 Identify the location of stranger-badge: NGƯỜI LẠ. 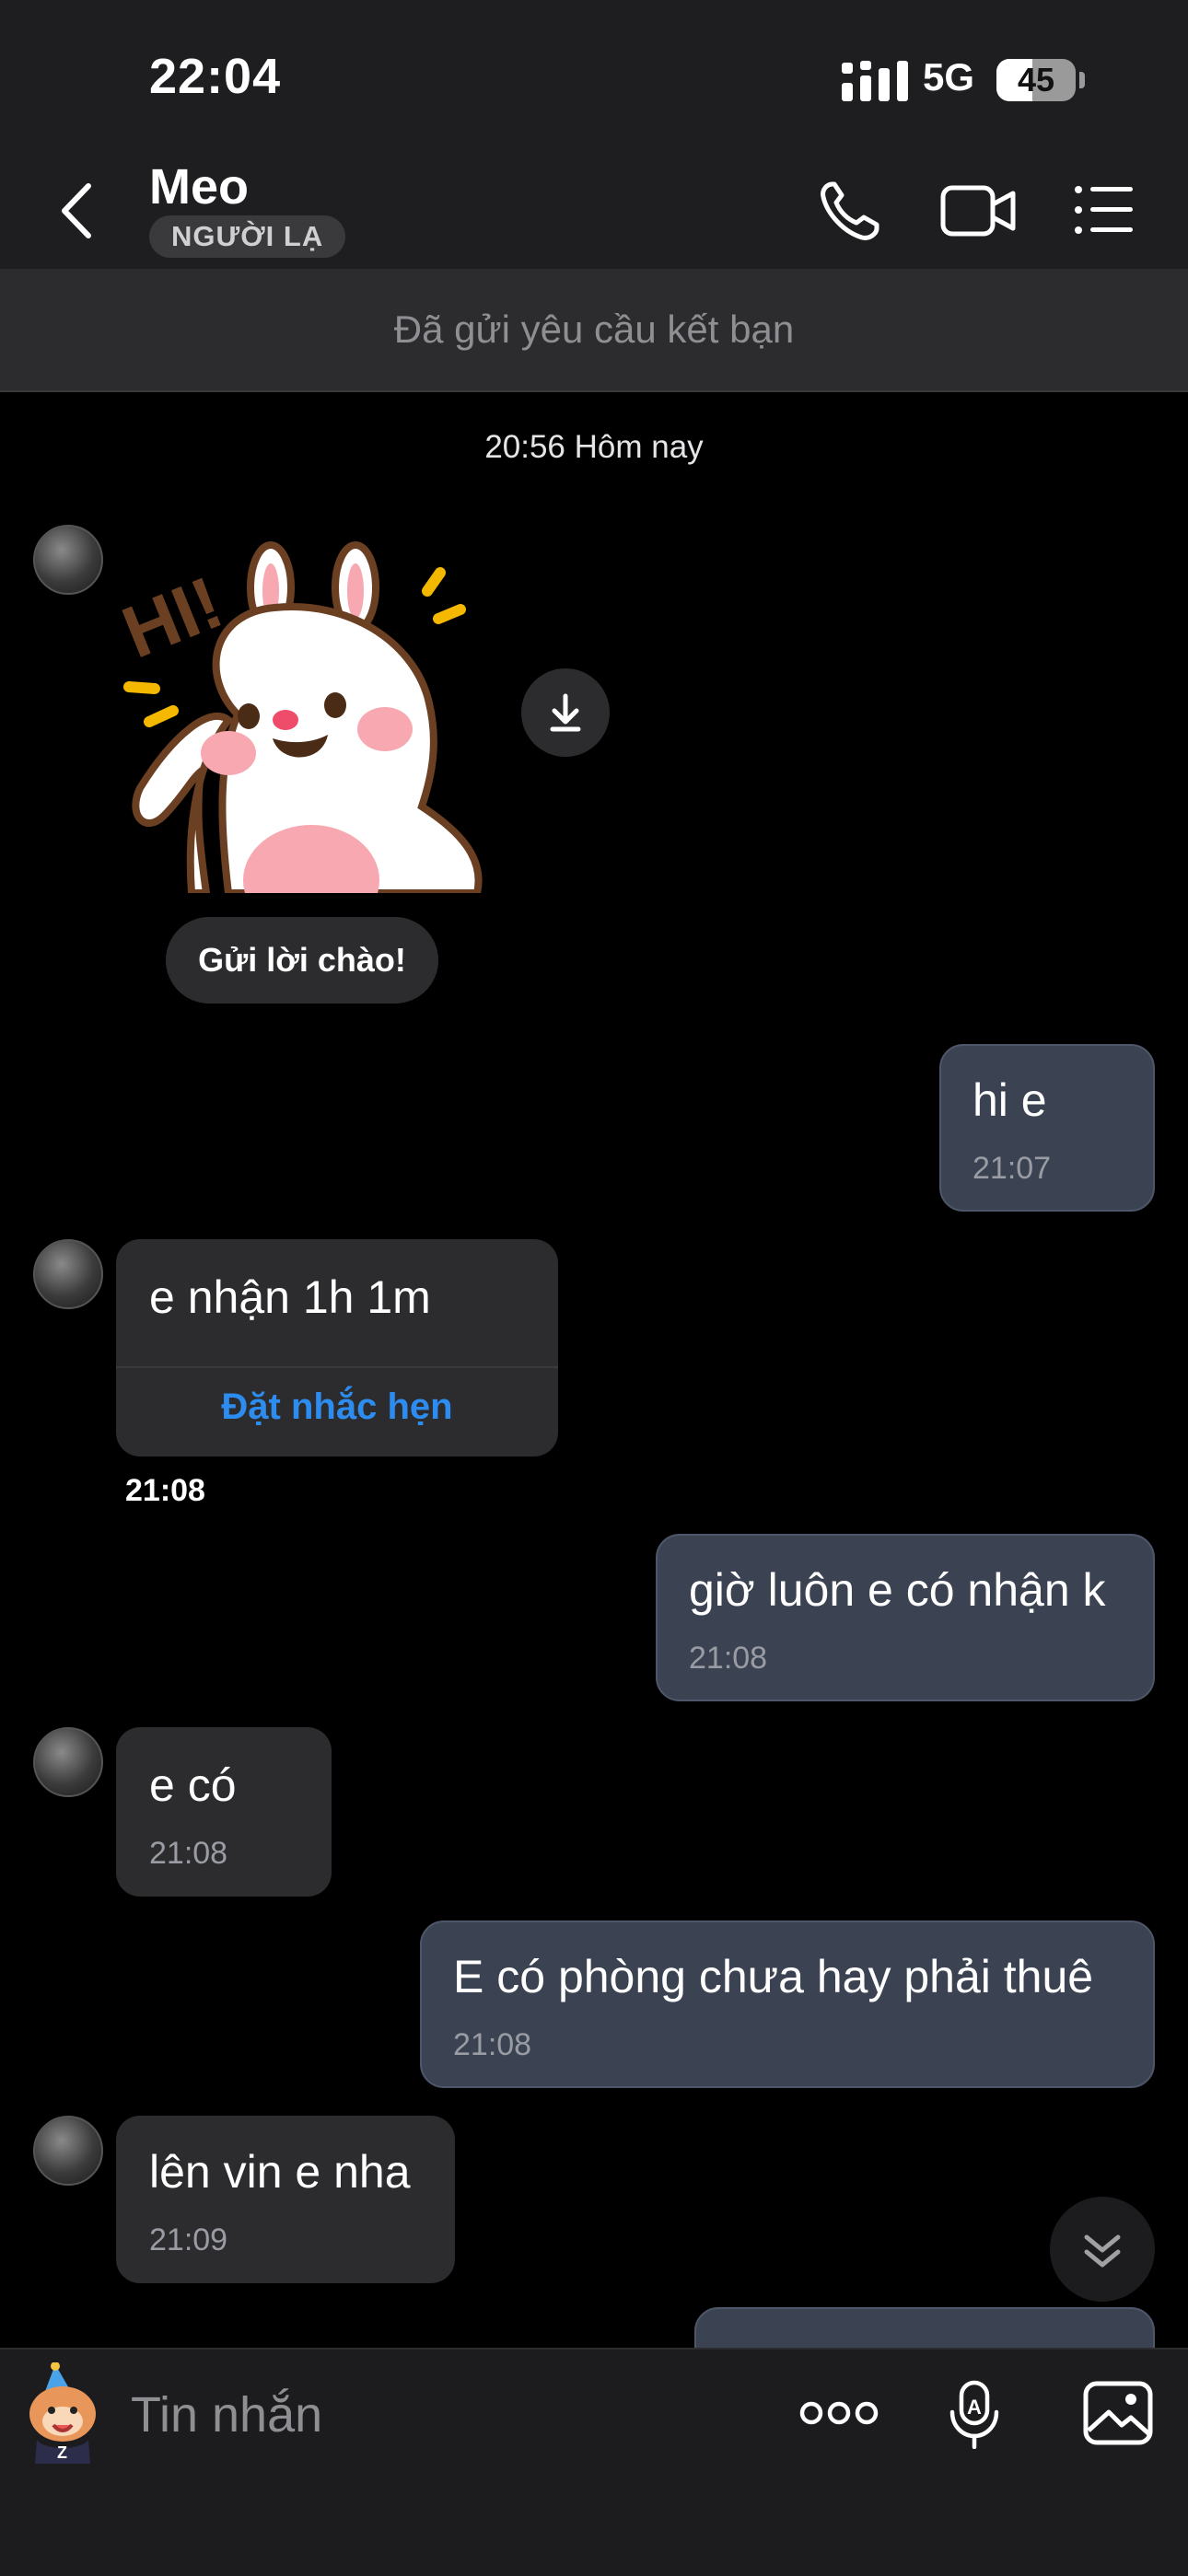
(247, 236).